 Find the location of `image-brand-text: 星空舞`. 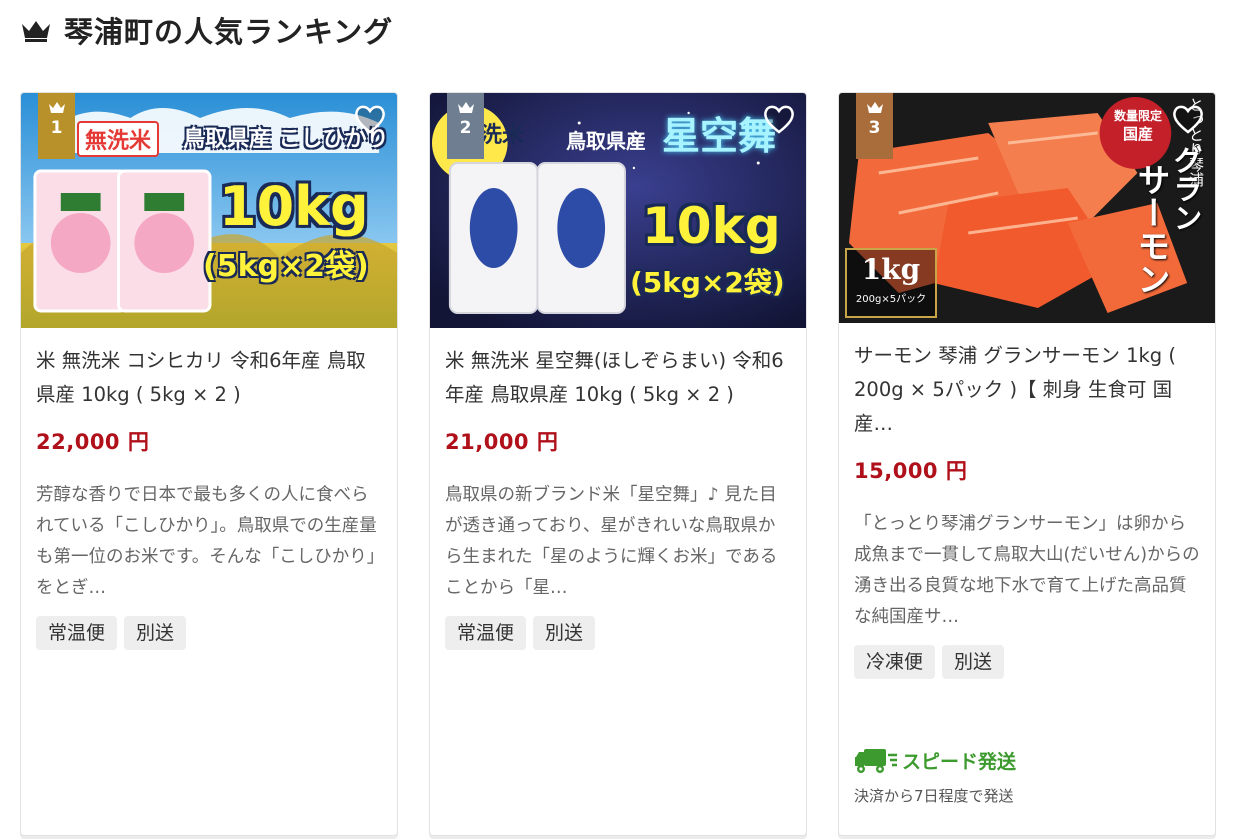

image-brand-text: 星空舞 is located at coordinates (719, 136).